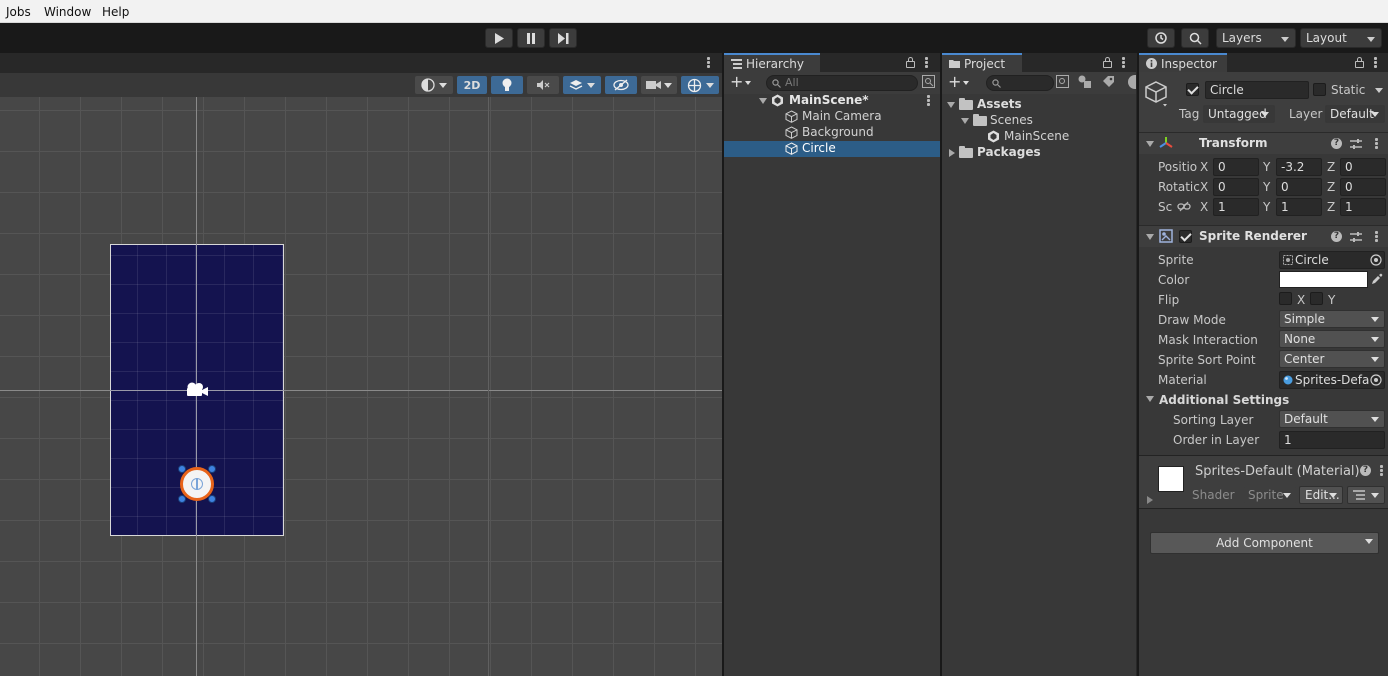 This screenshot has height=676, width=1388. Describe the element at coordinates (1195, 38) in the screenshot. I see `search-button` at that location.